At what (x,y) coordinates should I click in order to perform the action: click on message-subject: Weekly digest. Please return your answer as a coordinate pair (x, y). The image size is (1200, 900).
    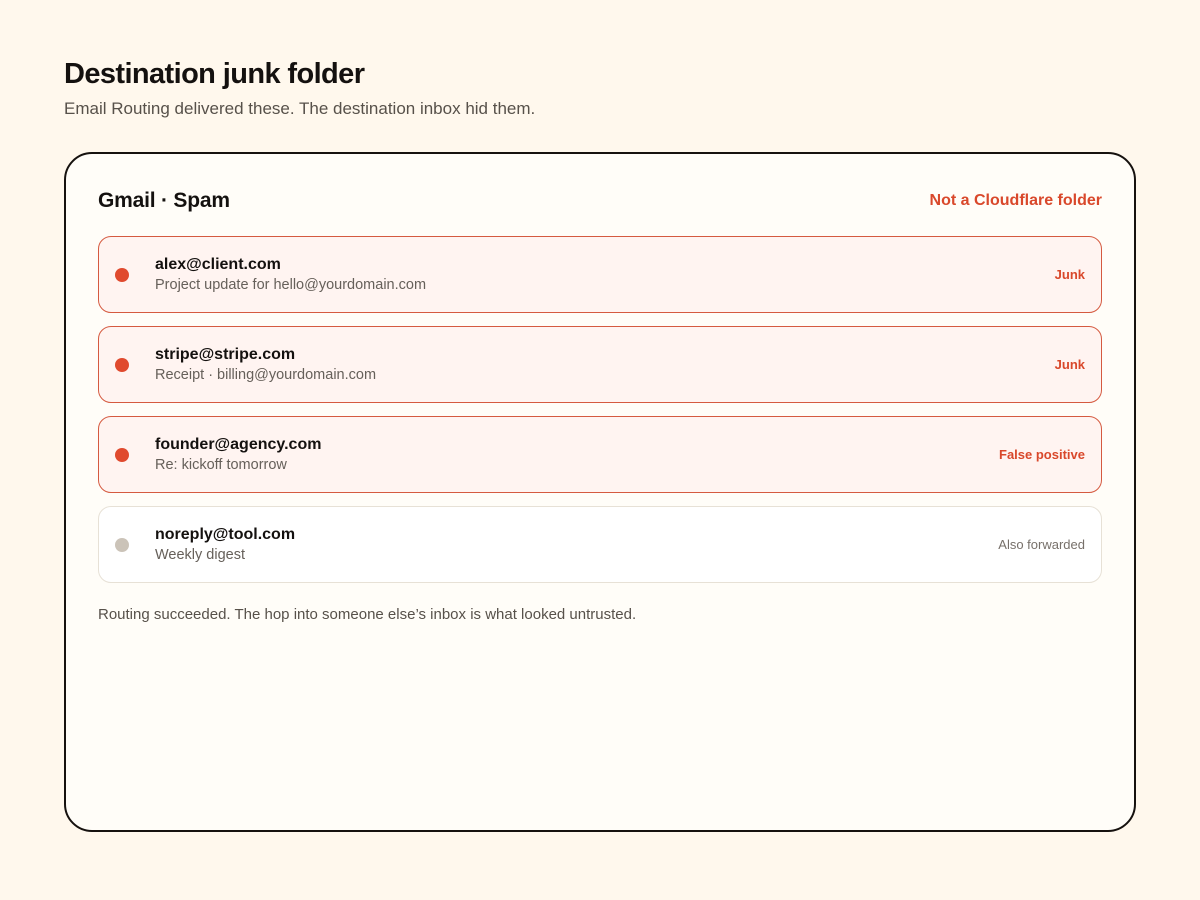
    Looking at the image, I should click on (200, 554).